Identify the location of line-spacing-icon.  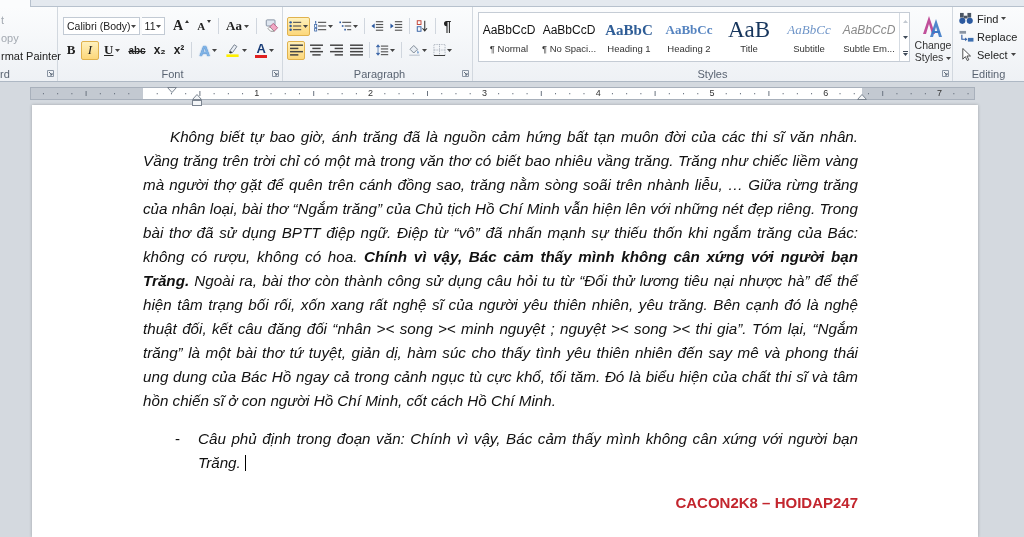
(382, 50).